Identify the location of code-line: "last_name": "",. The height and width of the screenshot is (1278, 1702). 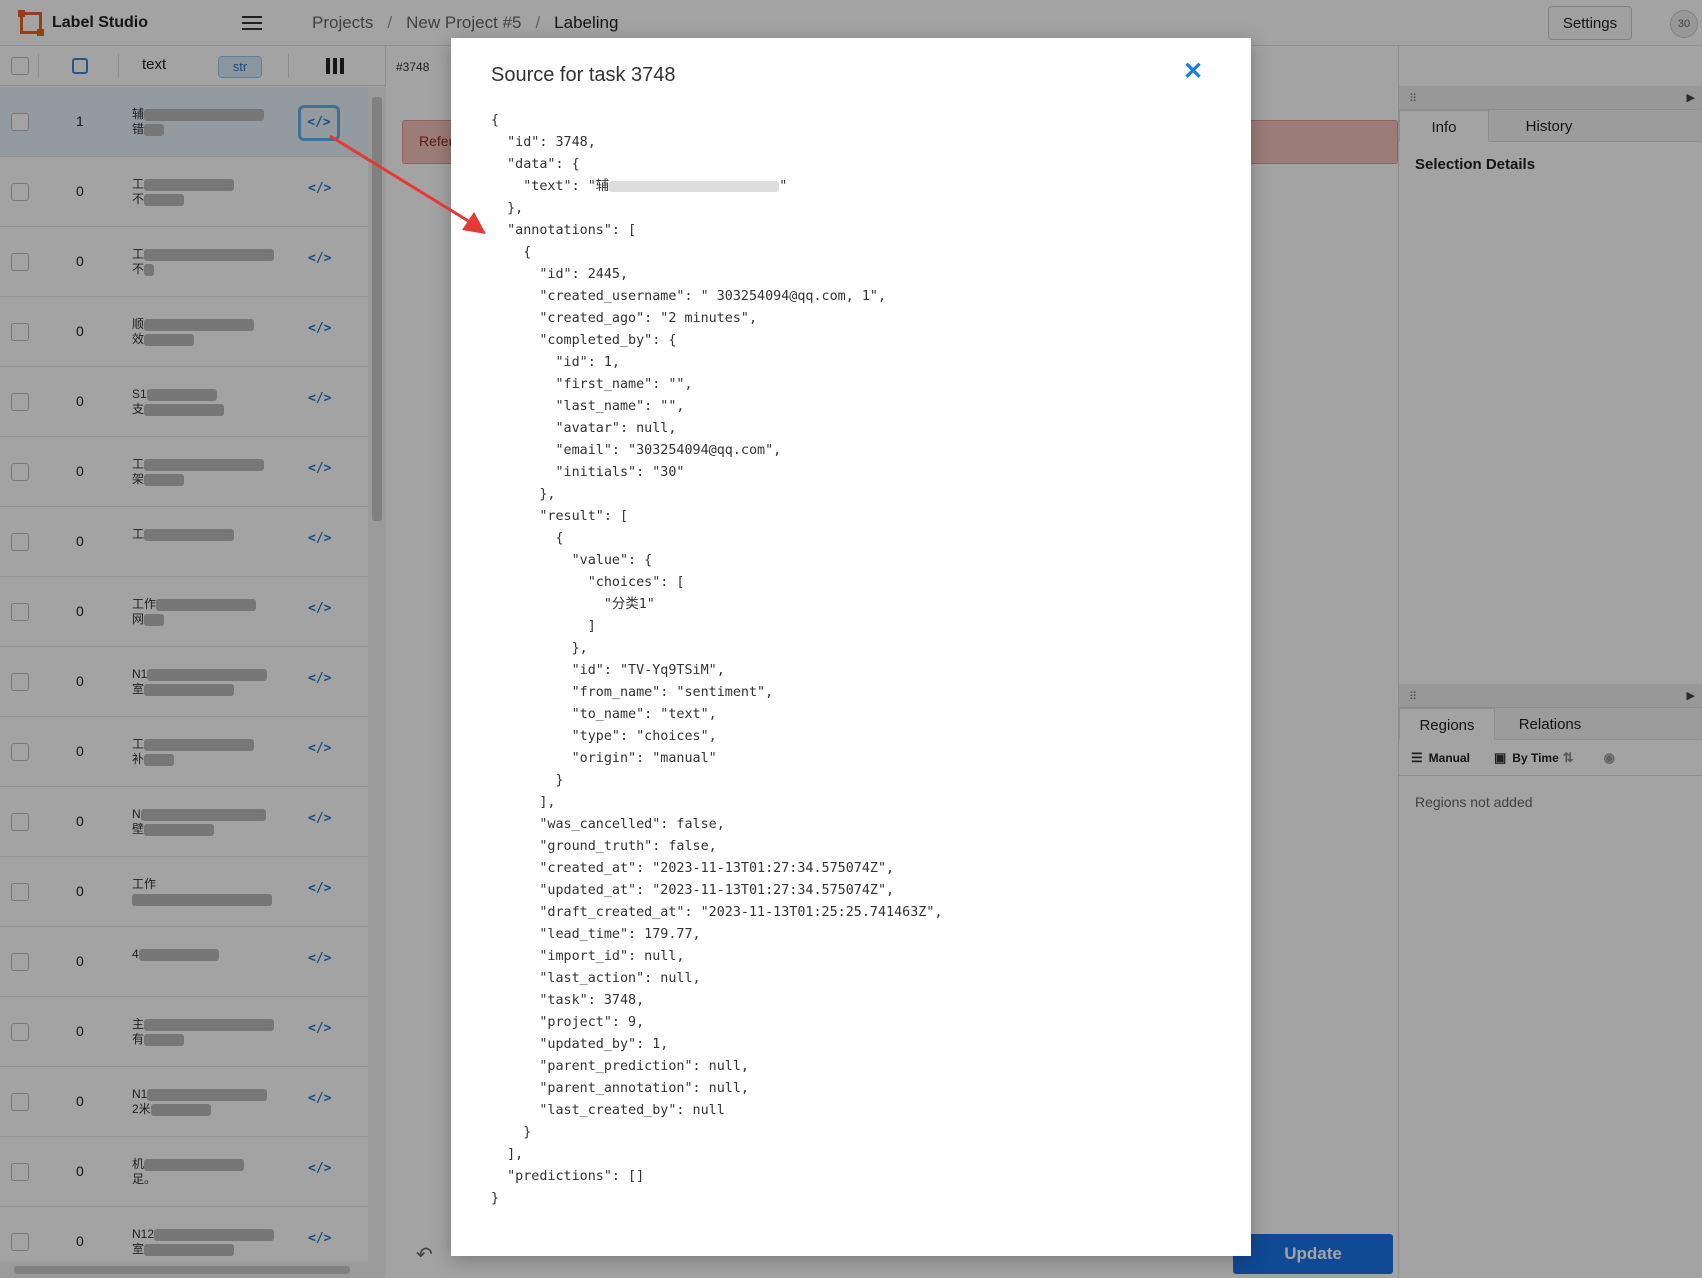
(716, 407).